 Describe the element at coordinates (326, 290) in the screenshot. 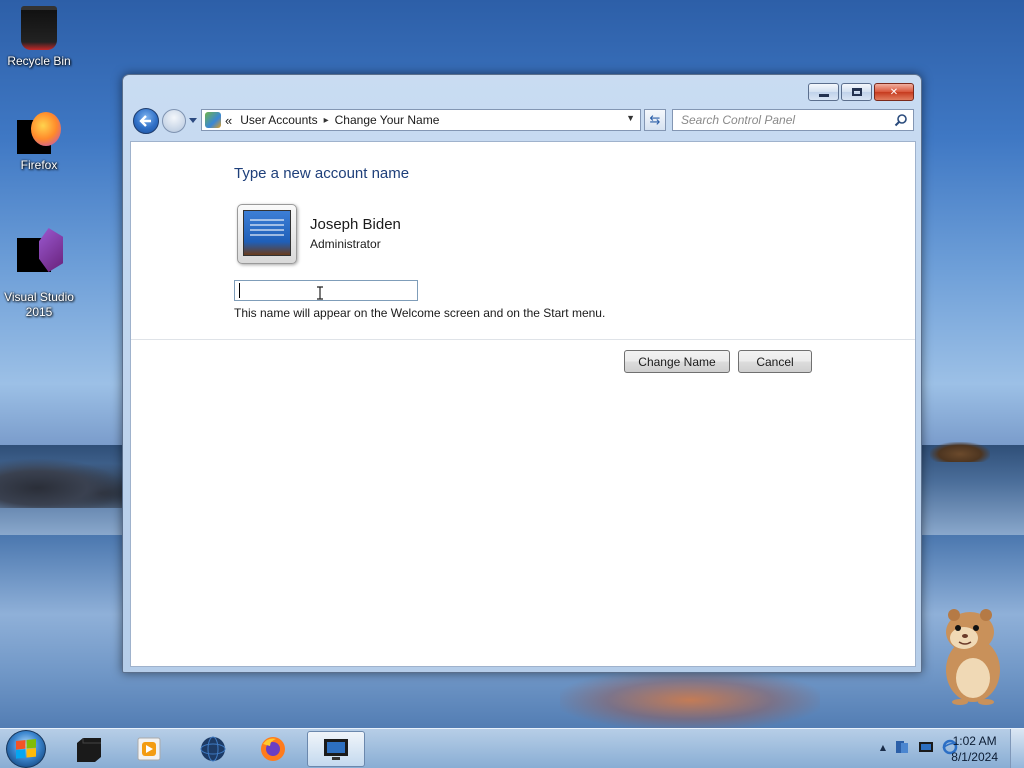

I see `new-account-name-input` at that location.